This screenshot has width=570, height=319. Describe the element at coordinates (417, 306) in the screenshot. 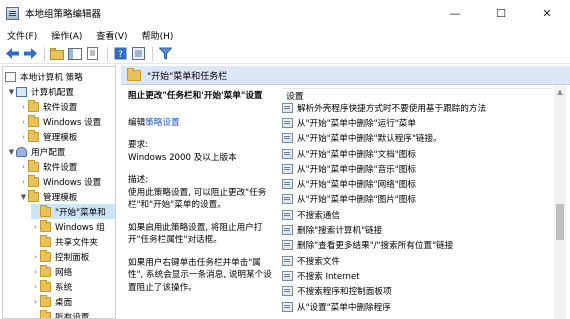

I see `list-item: 从"设置"菜单中删除程序` at that location.